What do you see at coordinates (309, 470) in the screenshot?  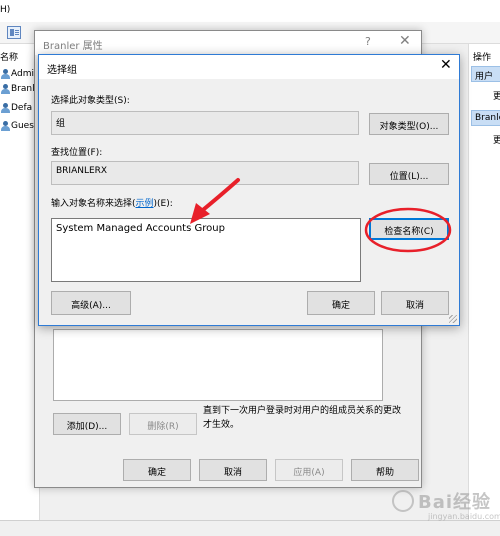 I see `apply-button: 应用(A)` at bounding box center [309, 470].